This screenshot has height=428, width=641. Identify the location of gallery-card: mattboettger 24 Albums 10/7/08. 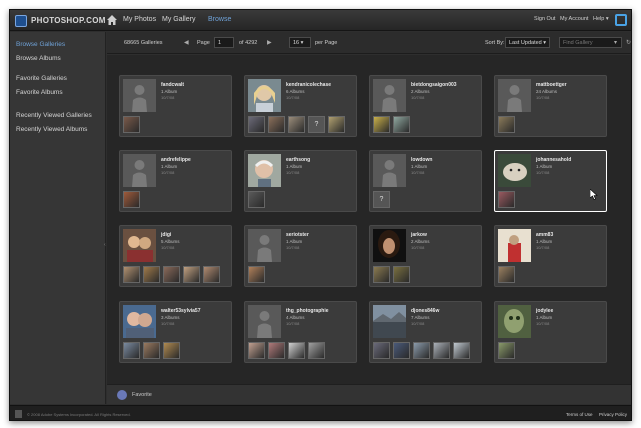
(550, 106).